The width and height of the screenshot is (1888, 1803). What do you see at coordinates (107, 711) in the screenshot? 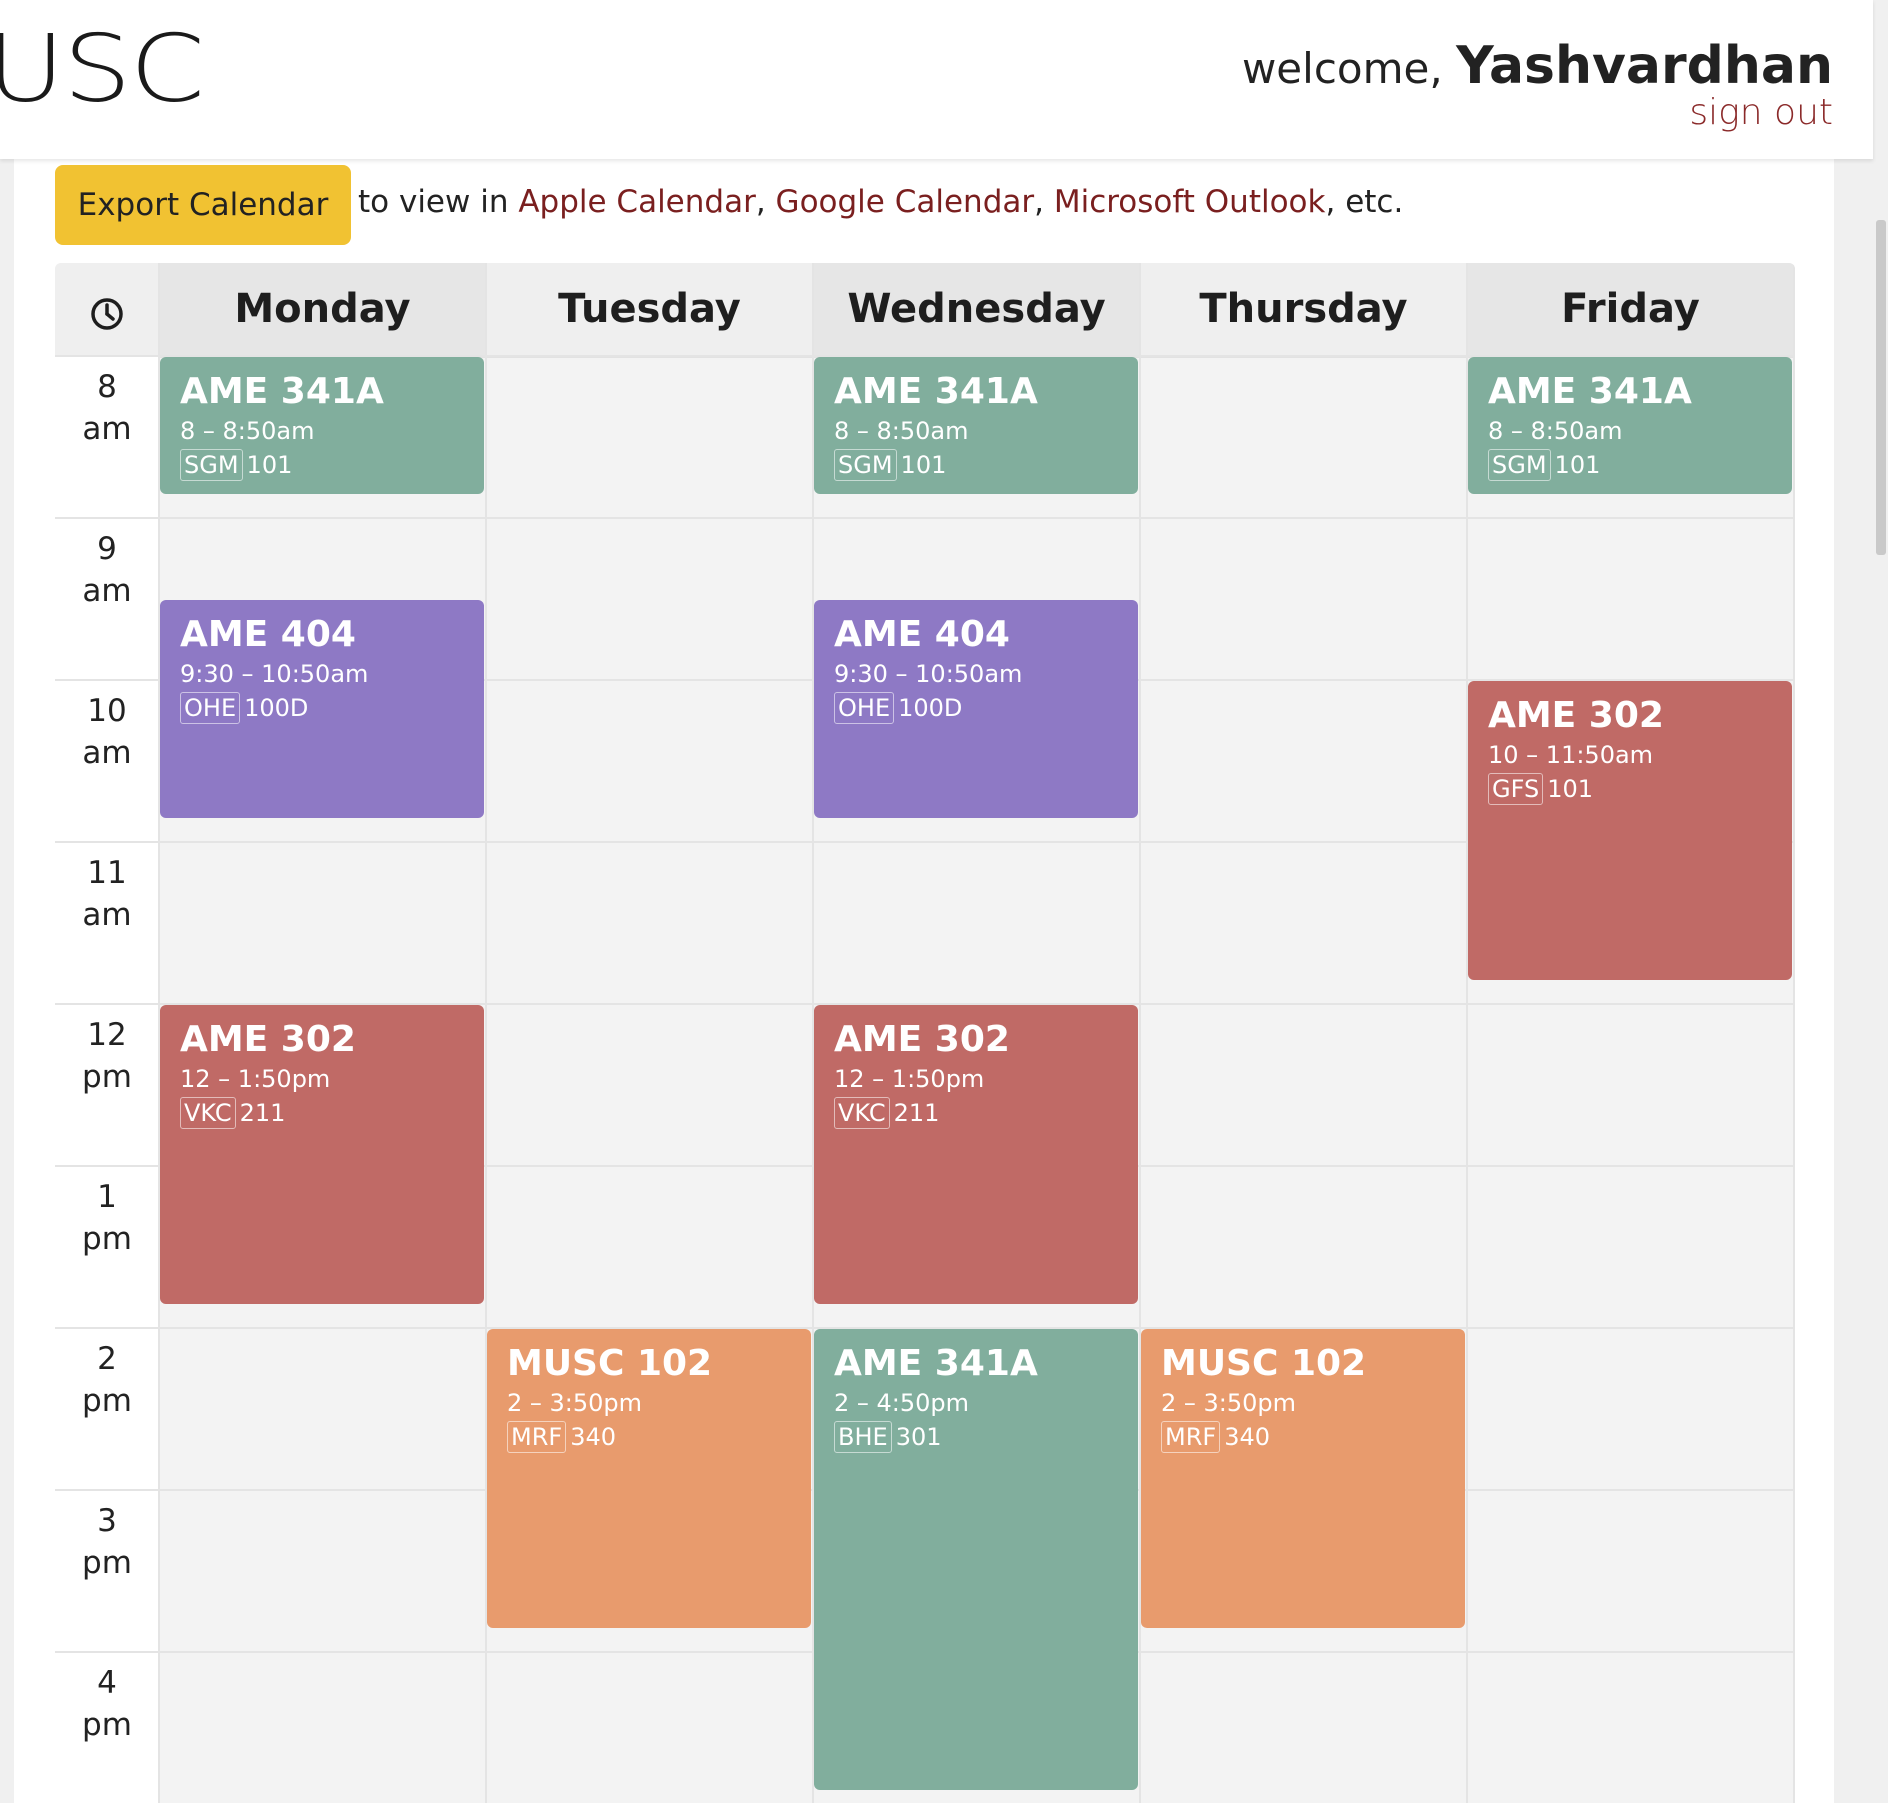
I see `hour-label-number: 10` at bounding box center [107, 711].